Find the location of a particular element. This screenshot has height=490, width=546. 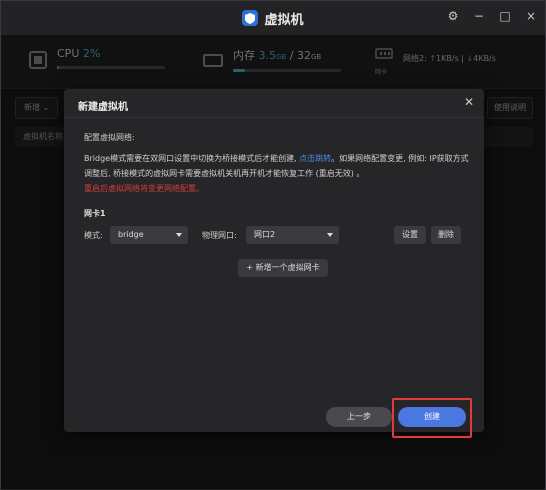

maximize-icon: □ is located at coordinates (505, 16).